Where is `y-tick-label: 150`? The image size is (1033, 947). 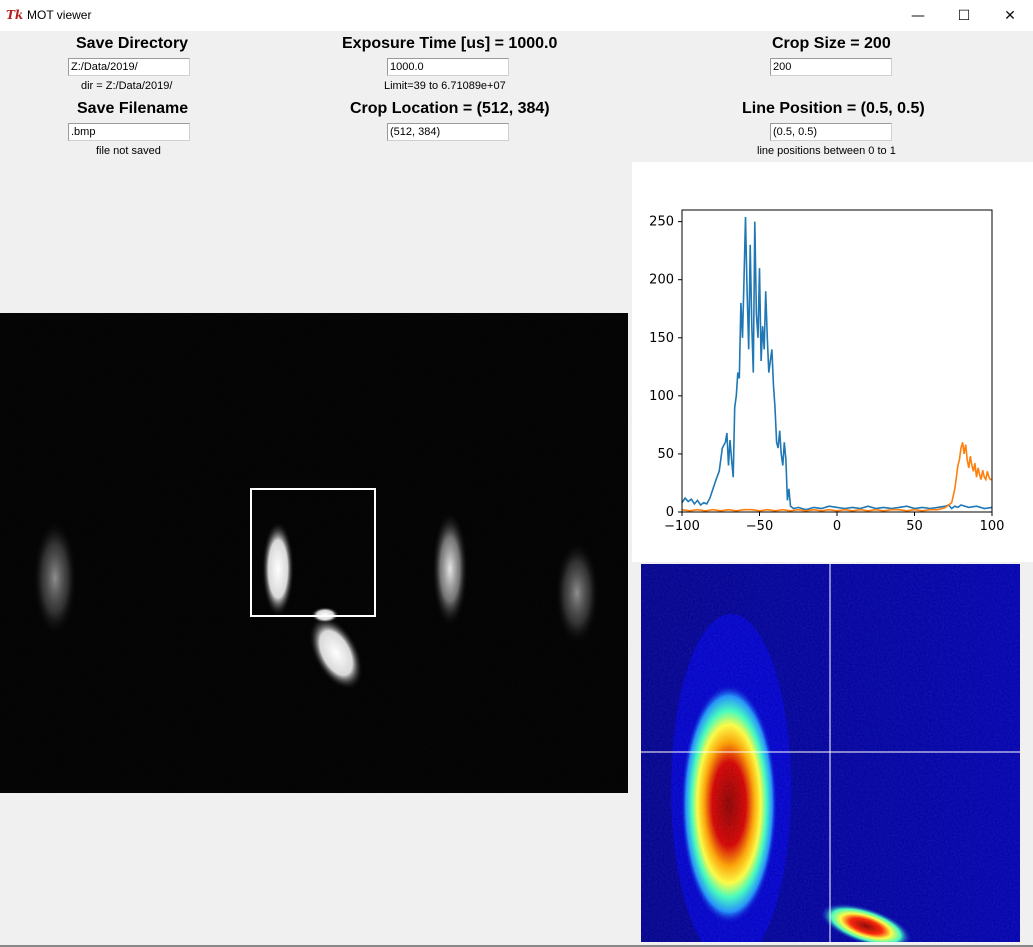
y-tick-label: 150 is located at coordinates (661, 338).